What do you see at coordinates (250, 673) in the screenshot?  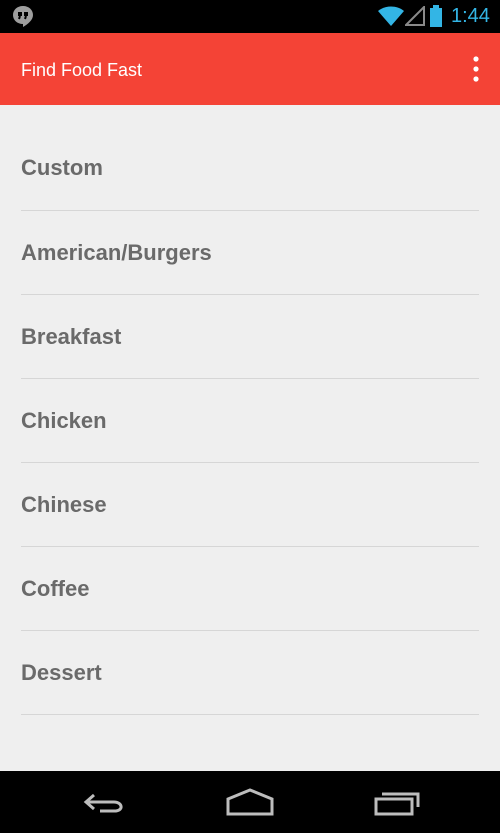 I see `category-item-dessert: Dessert` at bounding box center [250, 673].